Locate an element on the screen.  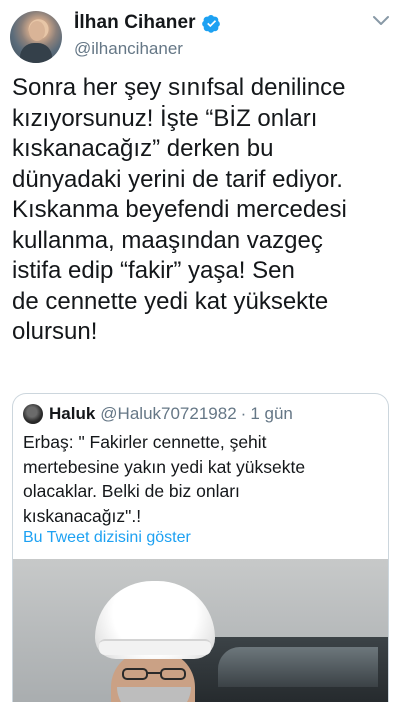
chevron-down-icon is located at coordinates (381, 21).